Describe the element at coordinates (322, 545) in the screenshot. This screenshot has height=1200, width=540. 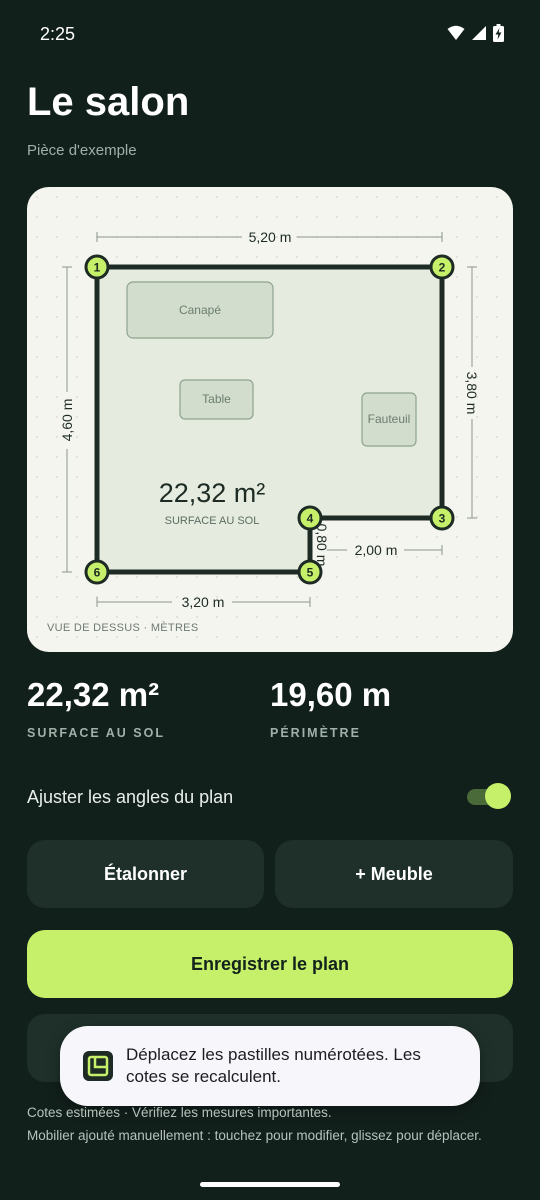
I see `dimension-notch-height-label: 0,80 m` at that location.